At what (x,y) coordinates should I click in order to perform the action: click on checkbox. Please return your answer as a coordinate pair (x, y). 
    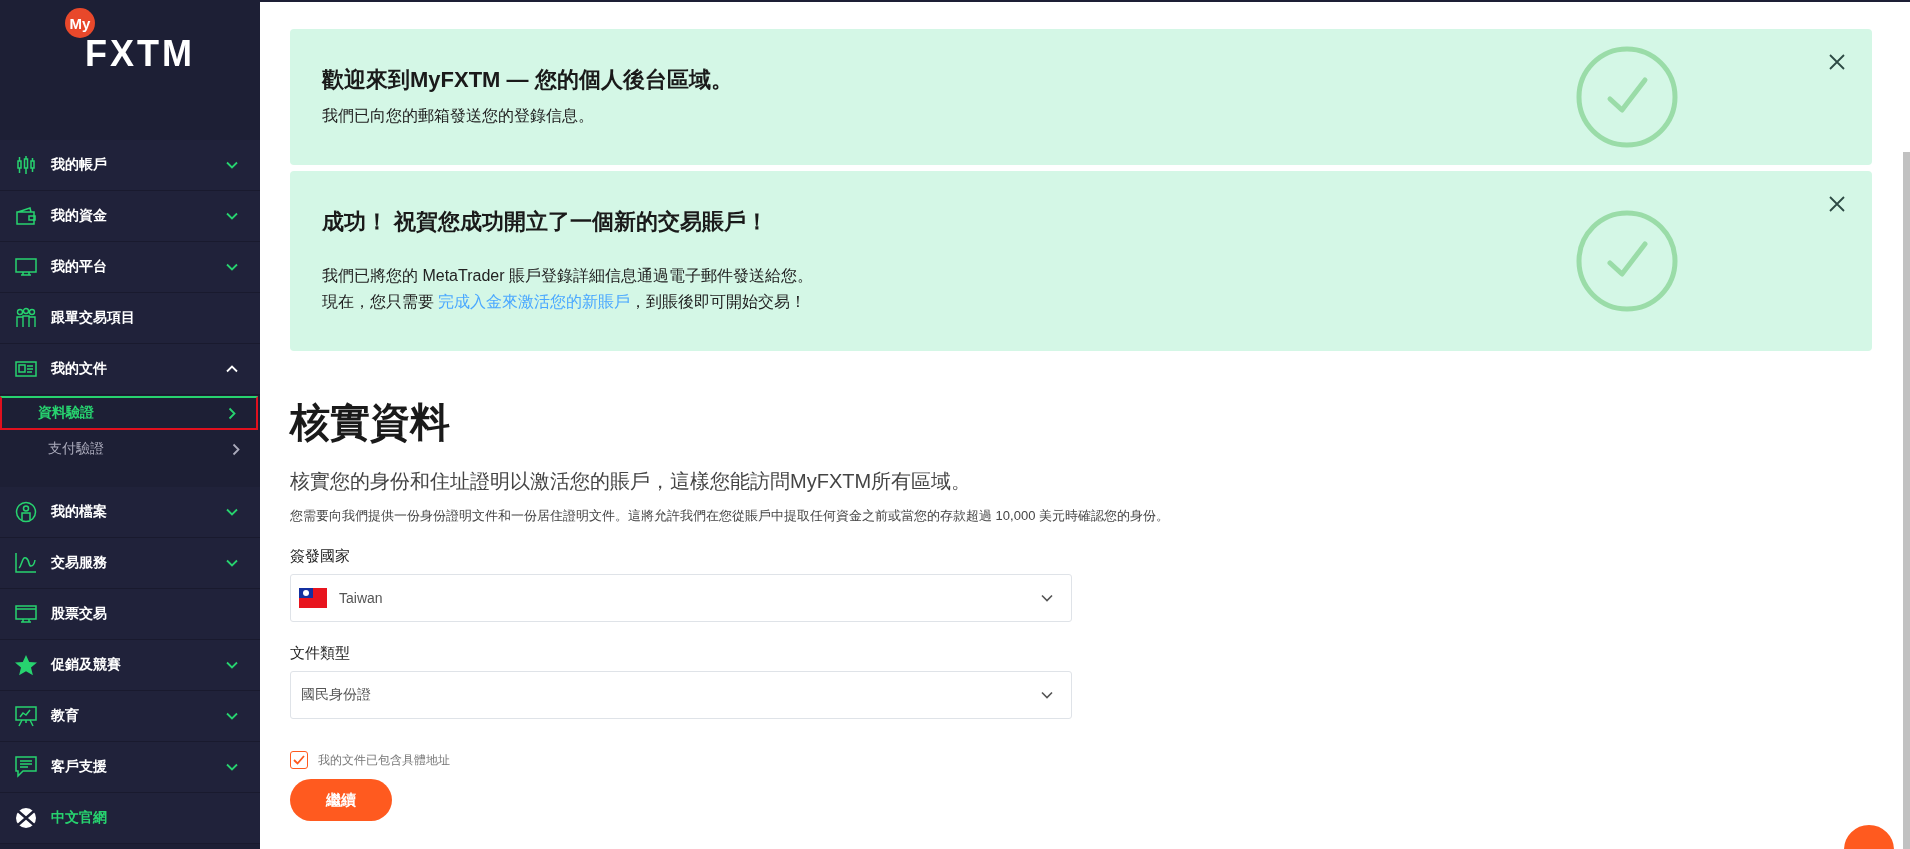
    Looking at the image, I should click on (299, 760).